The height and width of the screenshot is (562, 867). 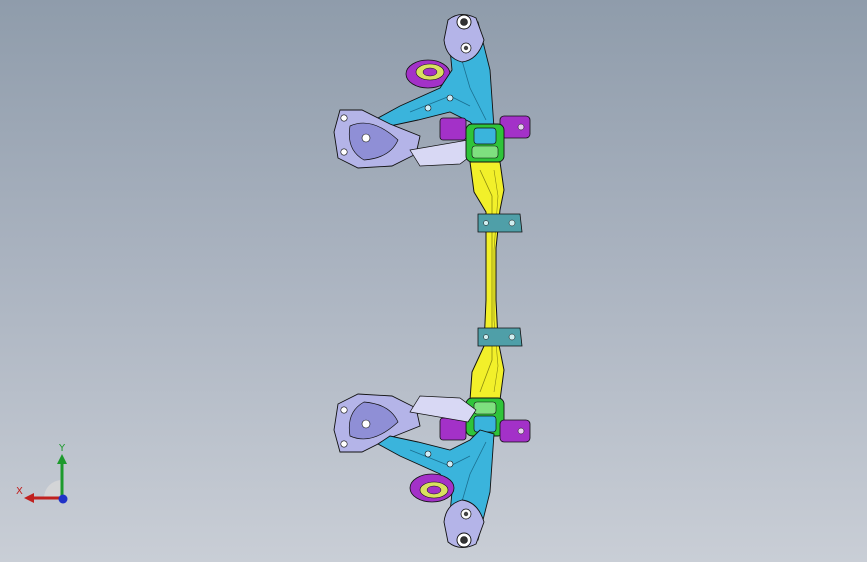 I want to click on lower-right-mount-block, so click(x=515, y=431).